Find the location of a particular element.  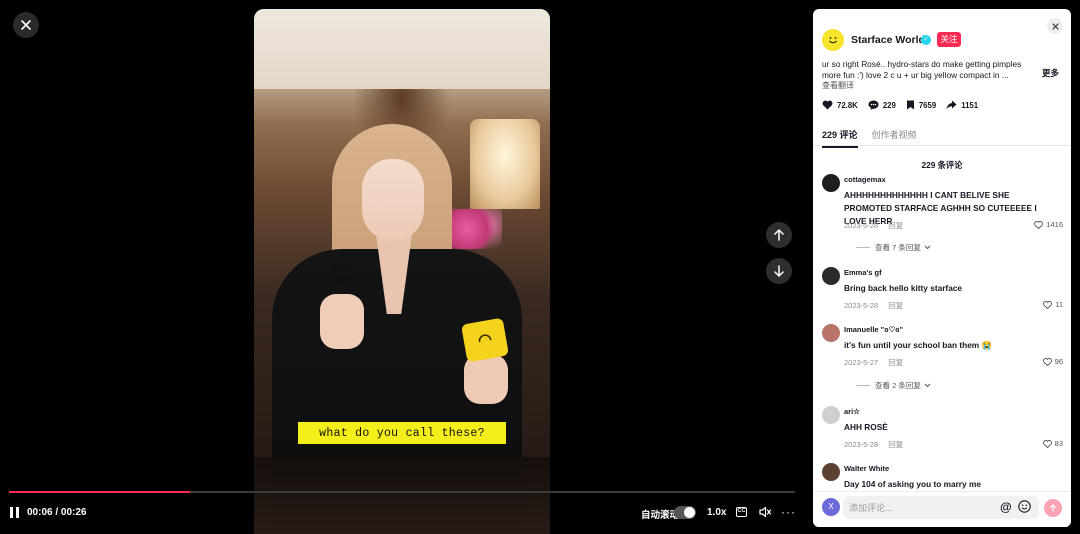

video-person-hand-left is located at coordinates (342, 321).